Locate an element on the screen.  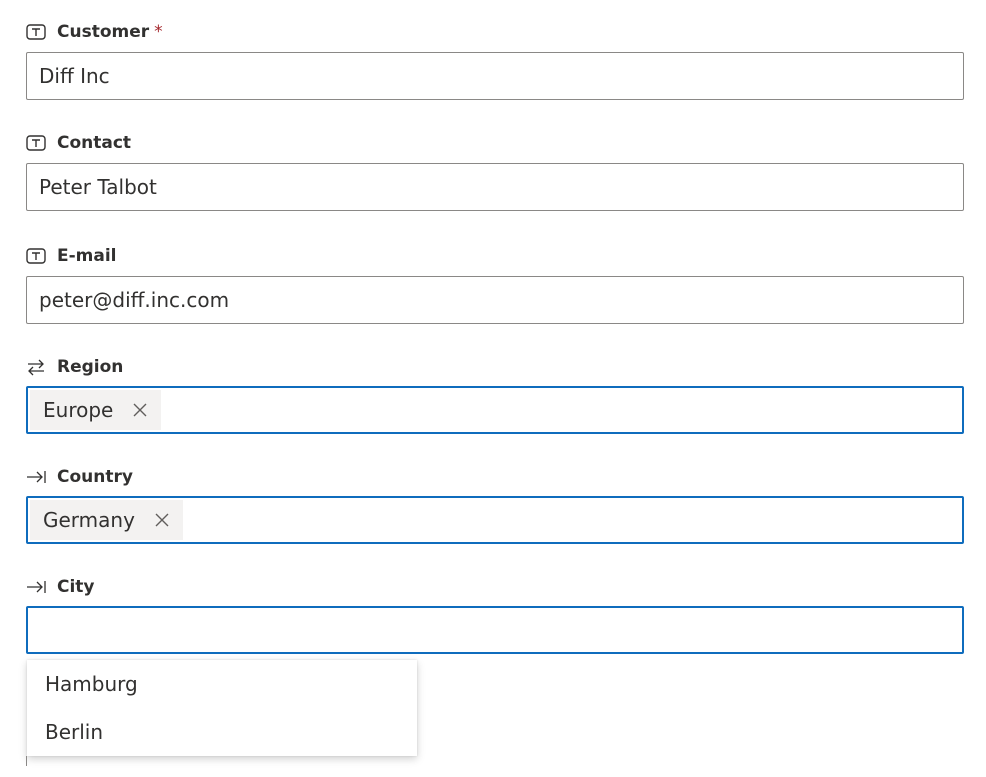
clipped-field-border is located at coordinates (26, 761).